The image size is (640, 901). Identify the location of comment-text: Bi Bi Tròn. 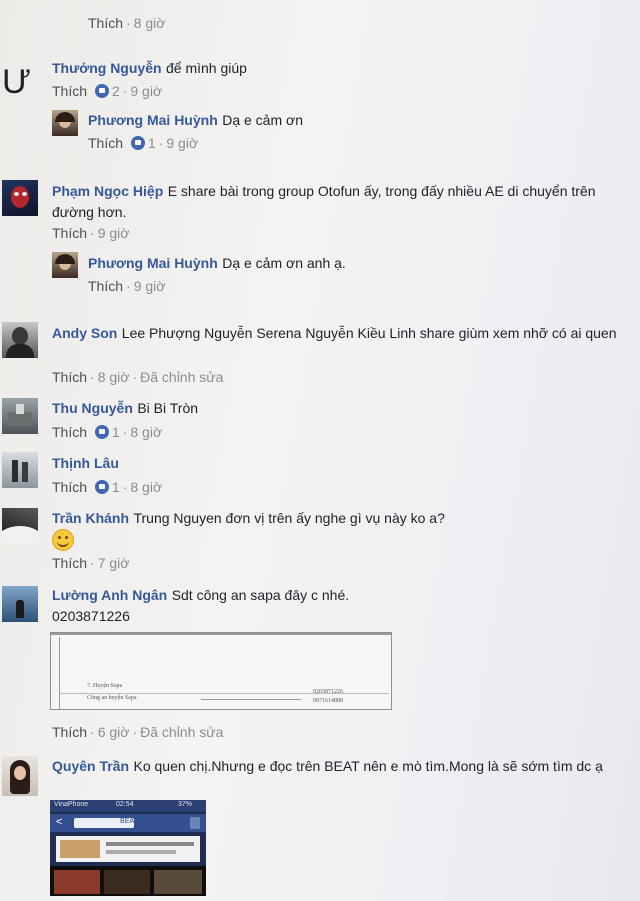
(168, 408).